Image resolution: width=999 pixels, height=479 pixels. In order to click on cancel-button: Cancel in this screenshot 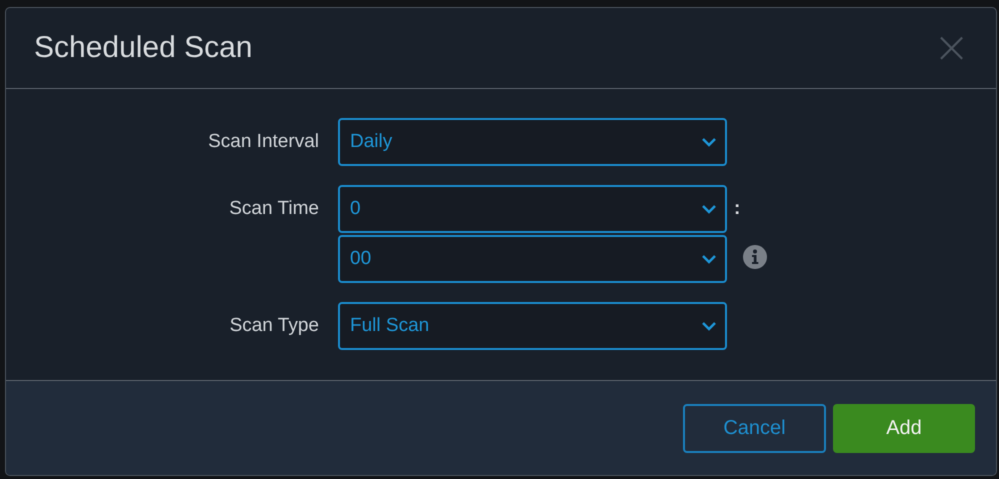, I will do `click(754, 428)`.